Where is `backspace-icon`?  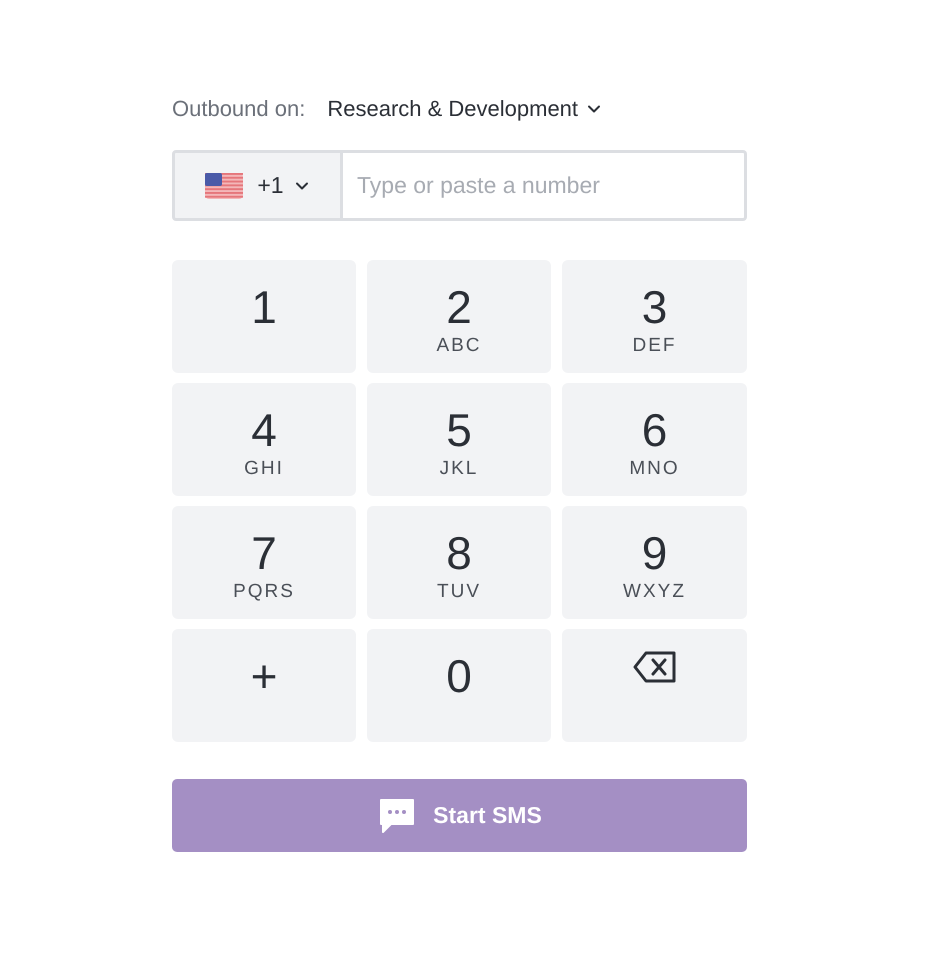 backspace-icon is located at coordinates (655, 667).